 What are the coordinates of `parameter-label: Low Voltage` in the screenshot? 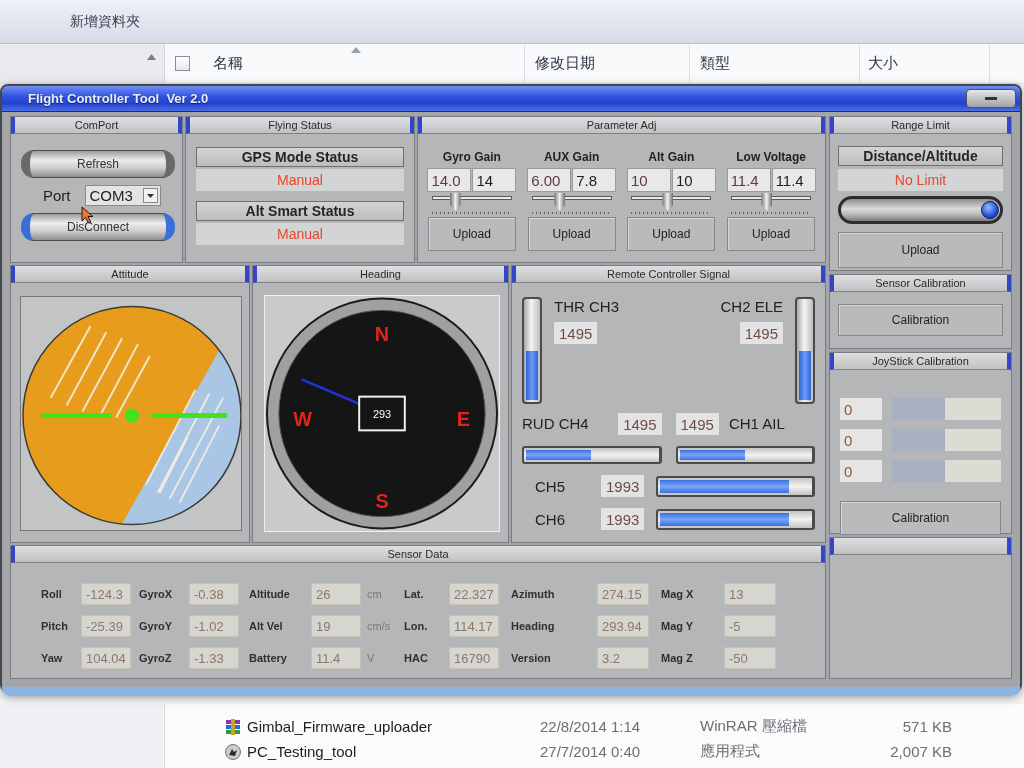 It's located at (771, 158).